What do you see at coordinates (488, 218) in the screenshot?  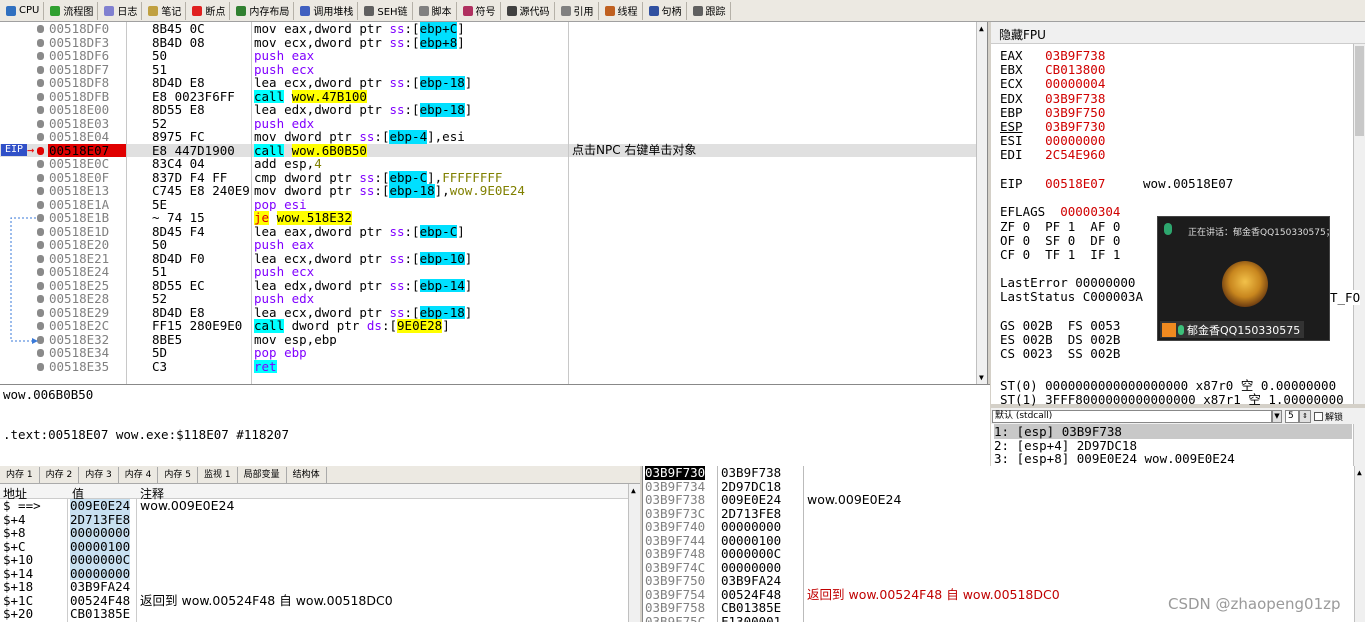 I see `disasm-row: 00518E1B ~ 74 15 je wow.518E32` at bounding box center [488, 218].